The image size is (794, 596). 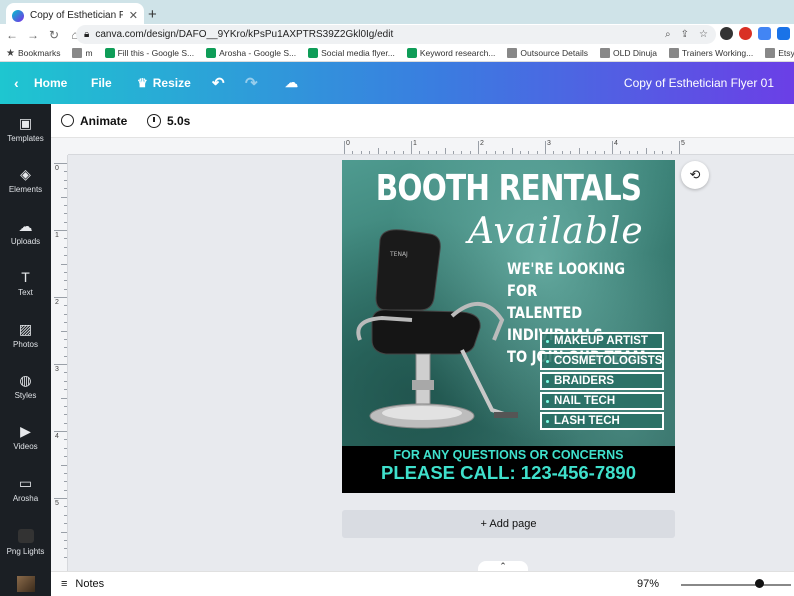 What do you see at coordinates (26, 584) in the screenshot?
I see `image-thumbnail` at bounding box center [26, 584].